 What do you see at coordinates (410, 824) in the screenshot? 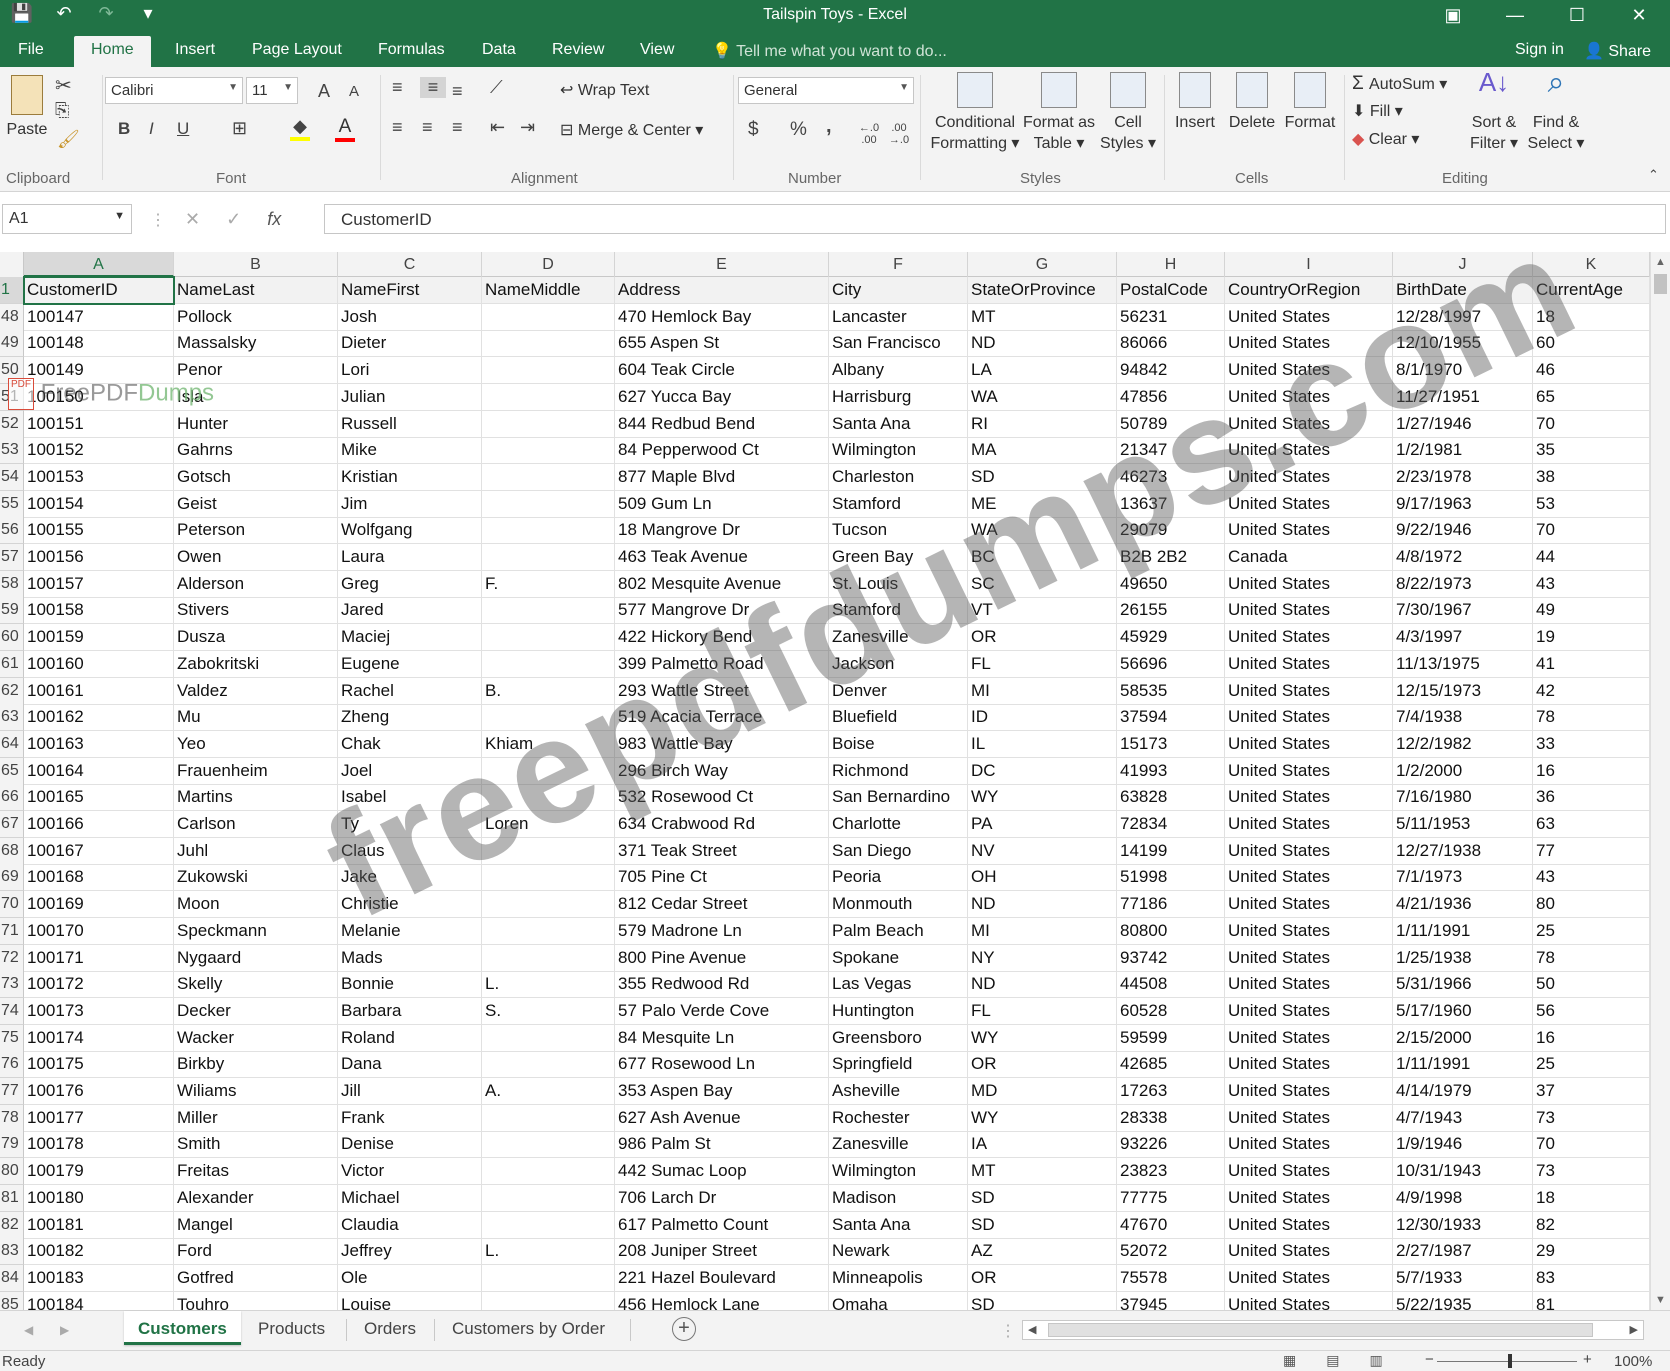
I see `data-cell: Ty` at bounding box center [410, 824].